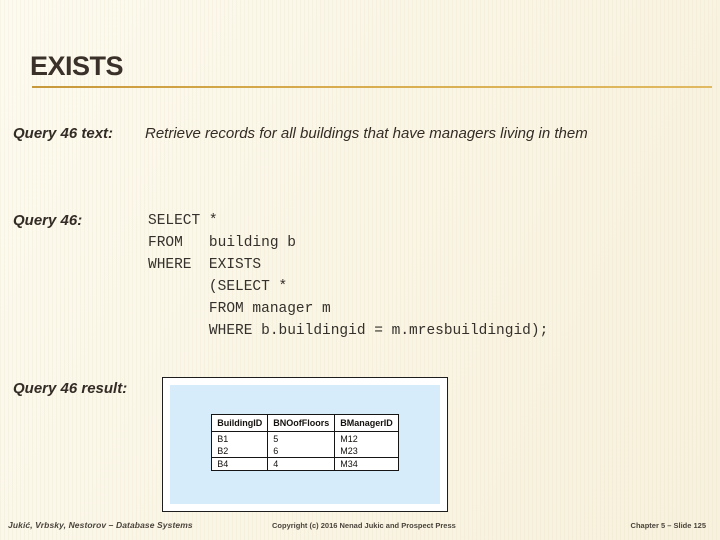 The width and height of the screenshot is (720, 540). What do you see at coordinates (70, 388) in the screenshot?
I see `query-result-label: Query 46 result:` at bounding box center [70, 388].